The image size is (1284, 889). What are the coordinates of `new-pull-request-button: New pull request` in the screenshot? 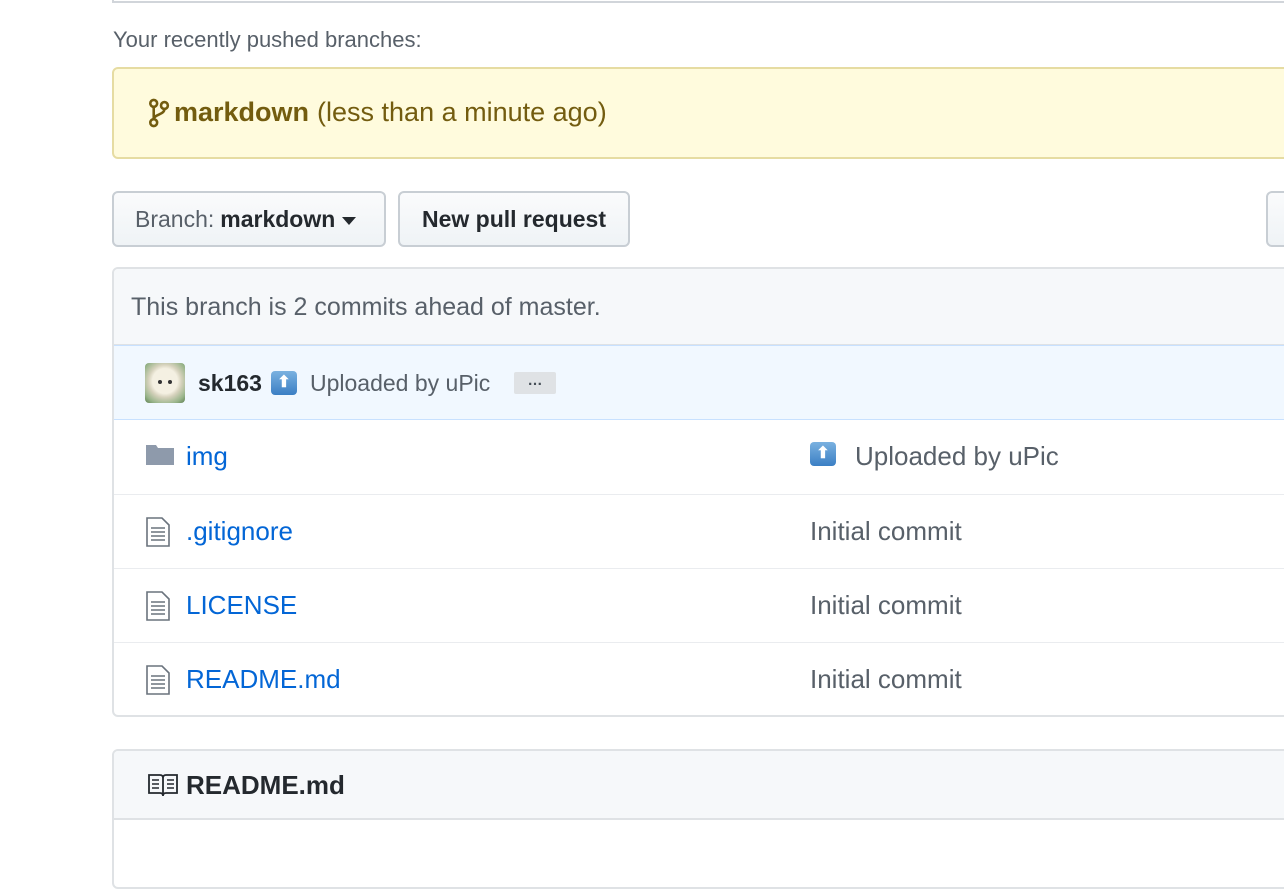 It's located at (514, 219).